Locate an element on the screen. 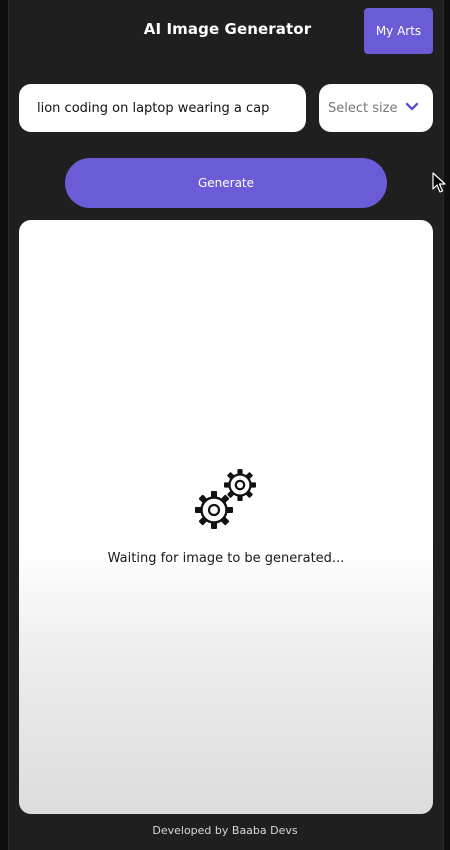  chevron-down-icon is located at coordinates (412, 106).